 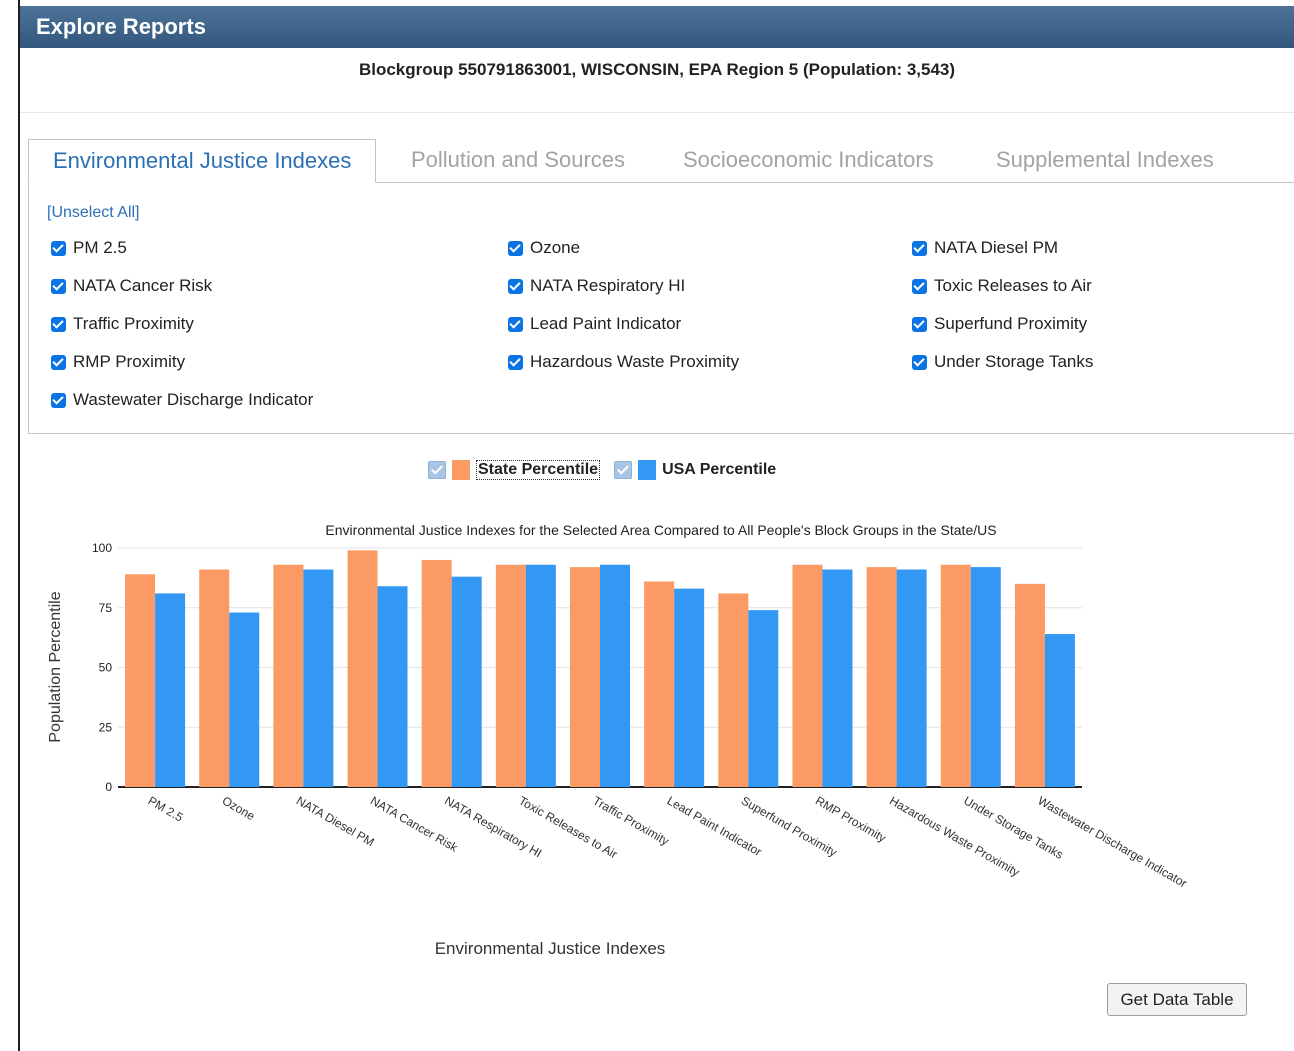 What do you see at coordinates (202, 161) in the screenshot?
I see `tab-environmental-justice-indexes: Environmental Justice Indexes` at bounding box center [202, 161].